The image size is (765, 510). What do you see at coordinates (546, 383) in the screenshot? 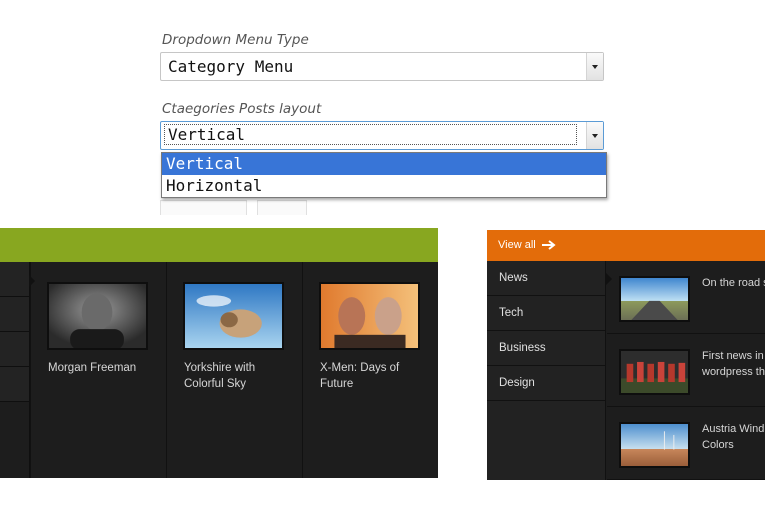
I see `category-item-design: Design` at bounding box center [546, 383].